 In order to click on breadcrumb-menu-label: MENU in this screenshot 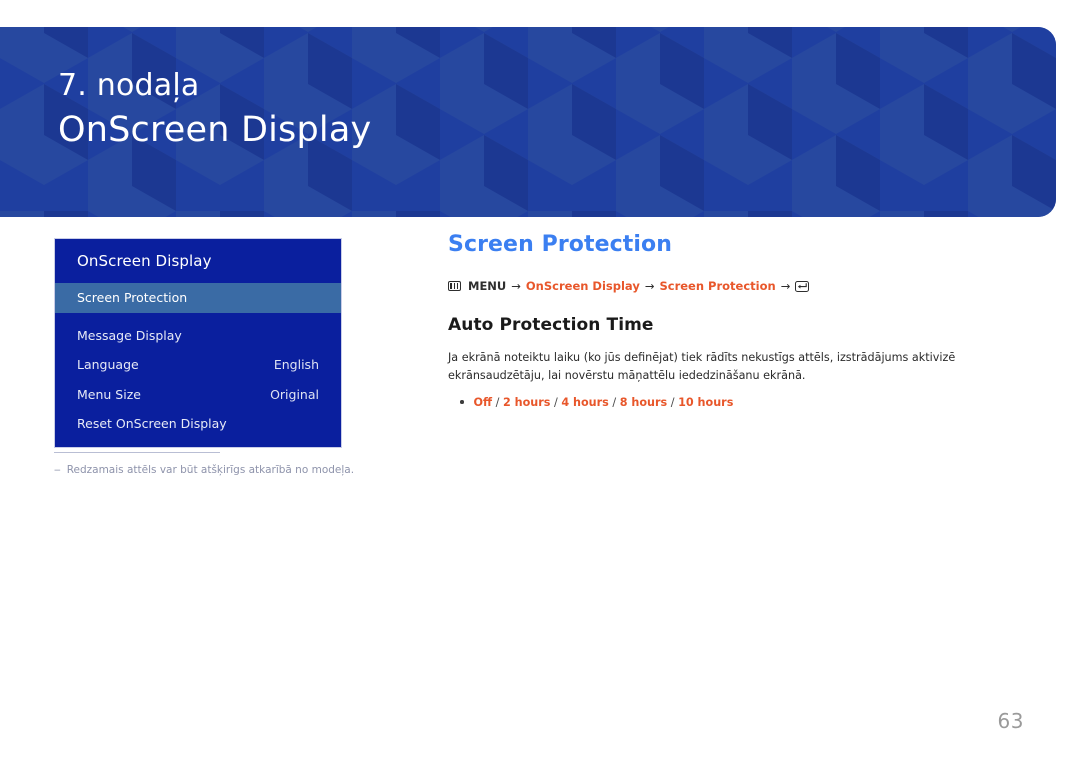, I will do `click(487, 286)`.